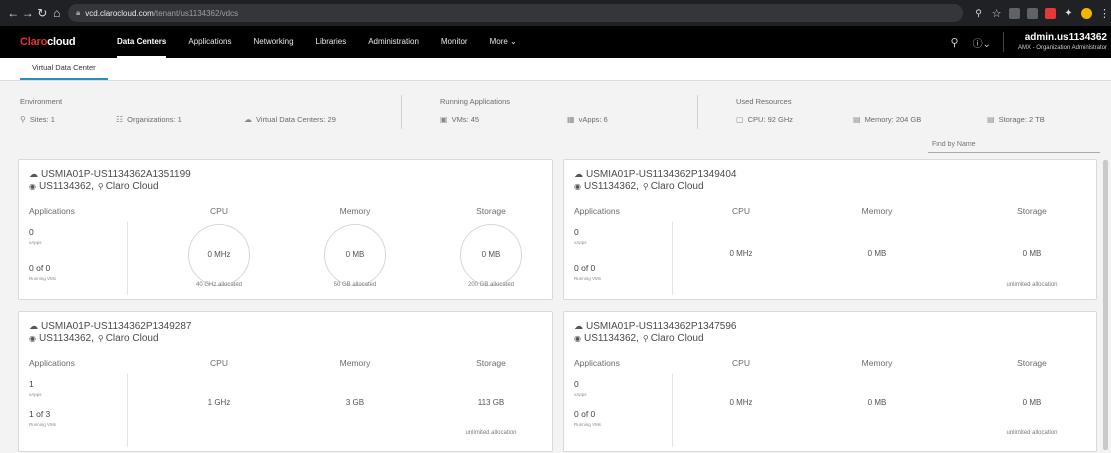 This screenshot has width=1111, height=453. I want to click on vapps-count: 0, so click(576, 384).